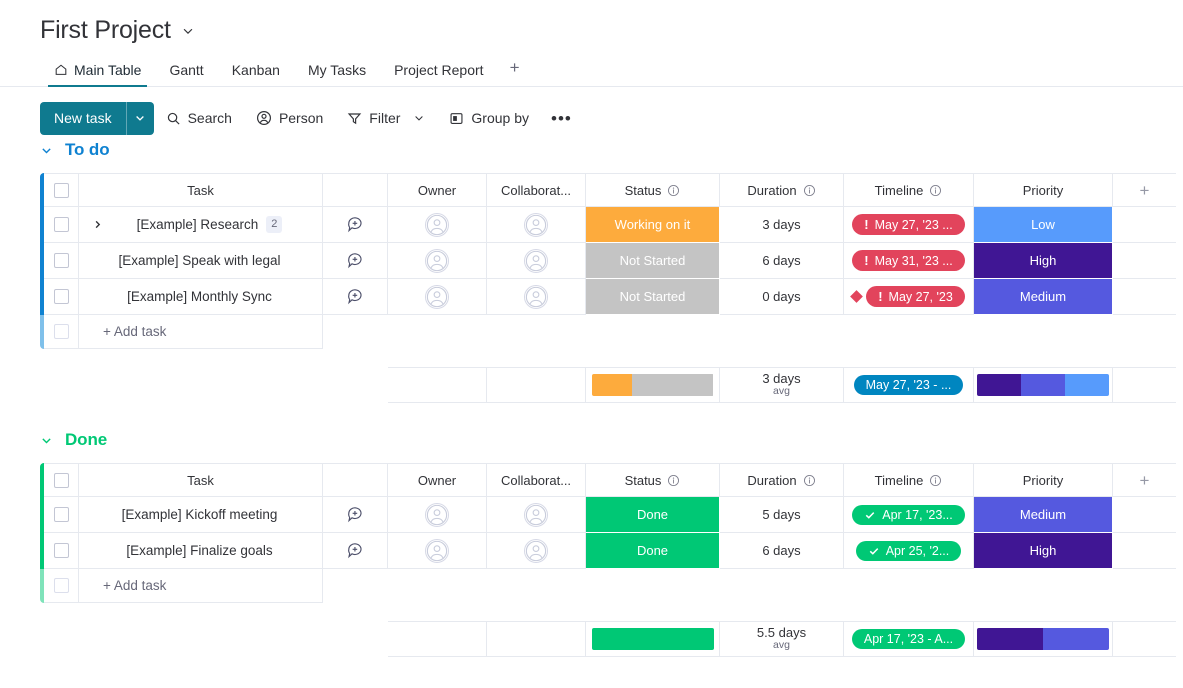 The height and width of the screenshot is (688, 1183). What do you see at coordinates (199, 118) in the screenshot?
I see `search-button: Search` at bounding box center [199, 118].